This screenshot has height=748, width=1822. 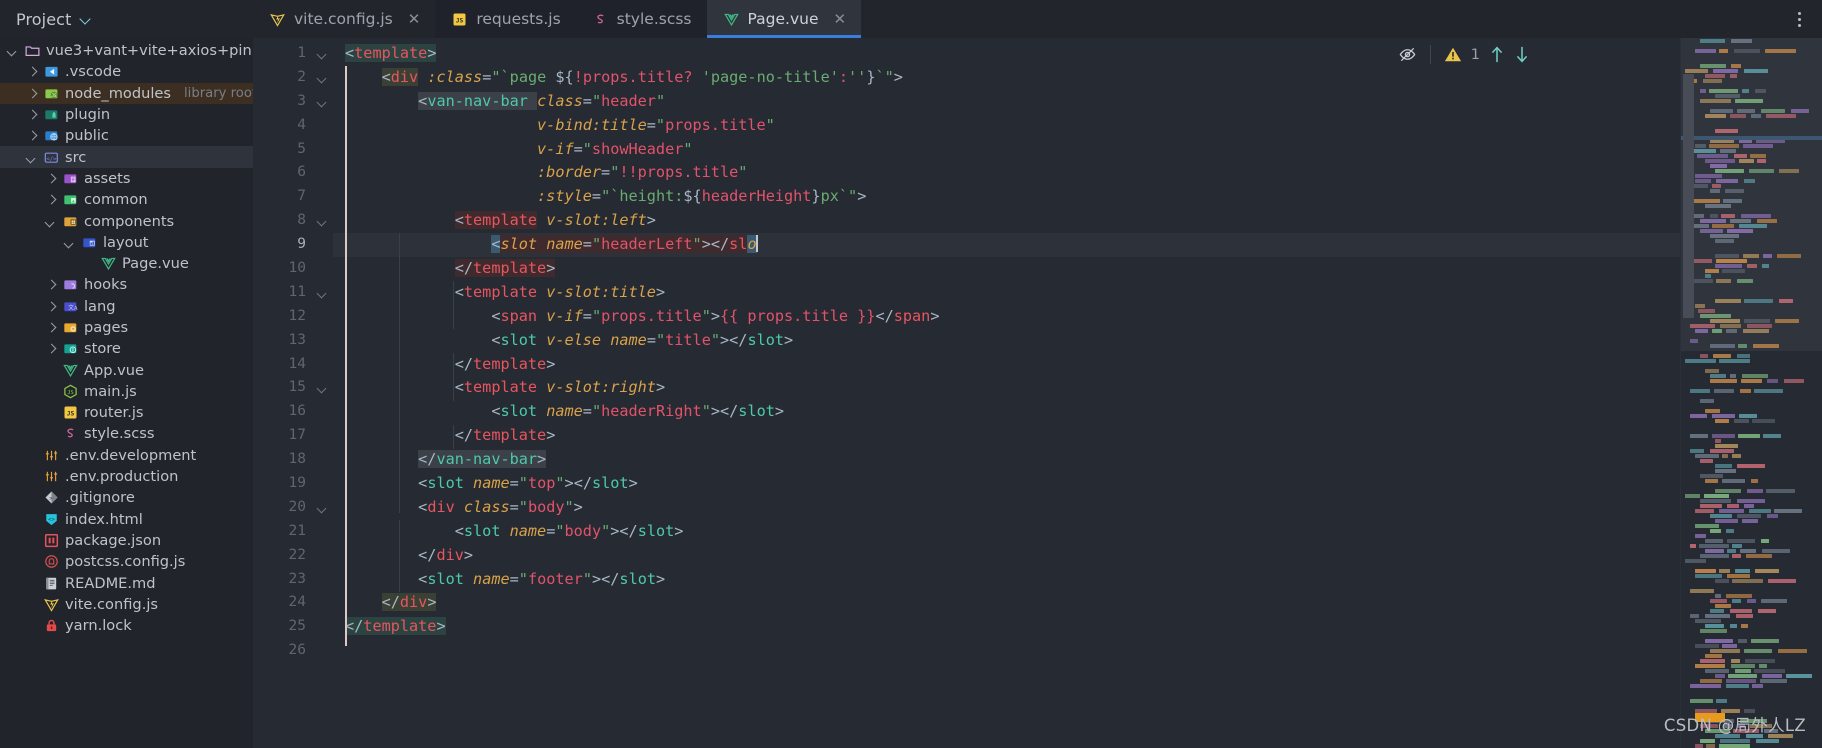 What do you see at coordinates (126, 604) in the screenshot?
I see `tree-item-viteconfigjs: vite.config.js` at bounding box center [126, 604].